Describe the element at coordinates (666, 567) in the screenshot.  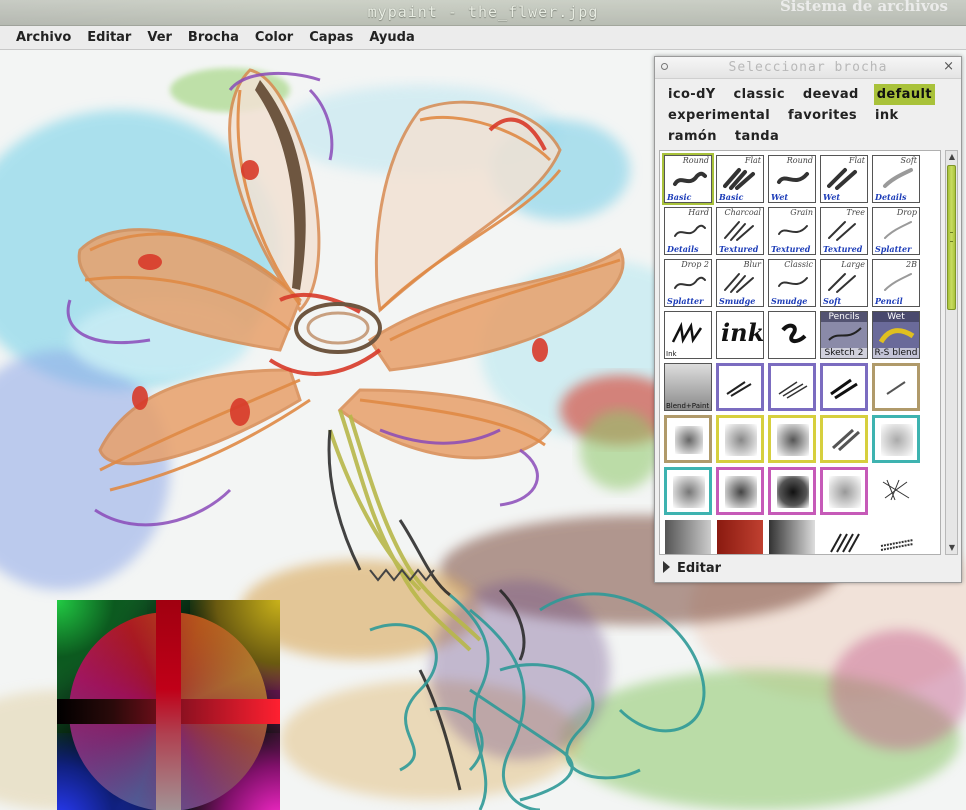
I see `expander-arrow-icon` at that location.